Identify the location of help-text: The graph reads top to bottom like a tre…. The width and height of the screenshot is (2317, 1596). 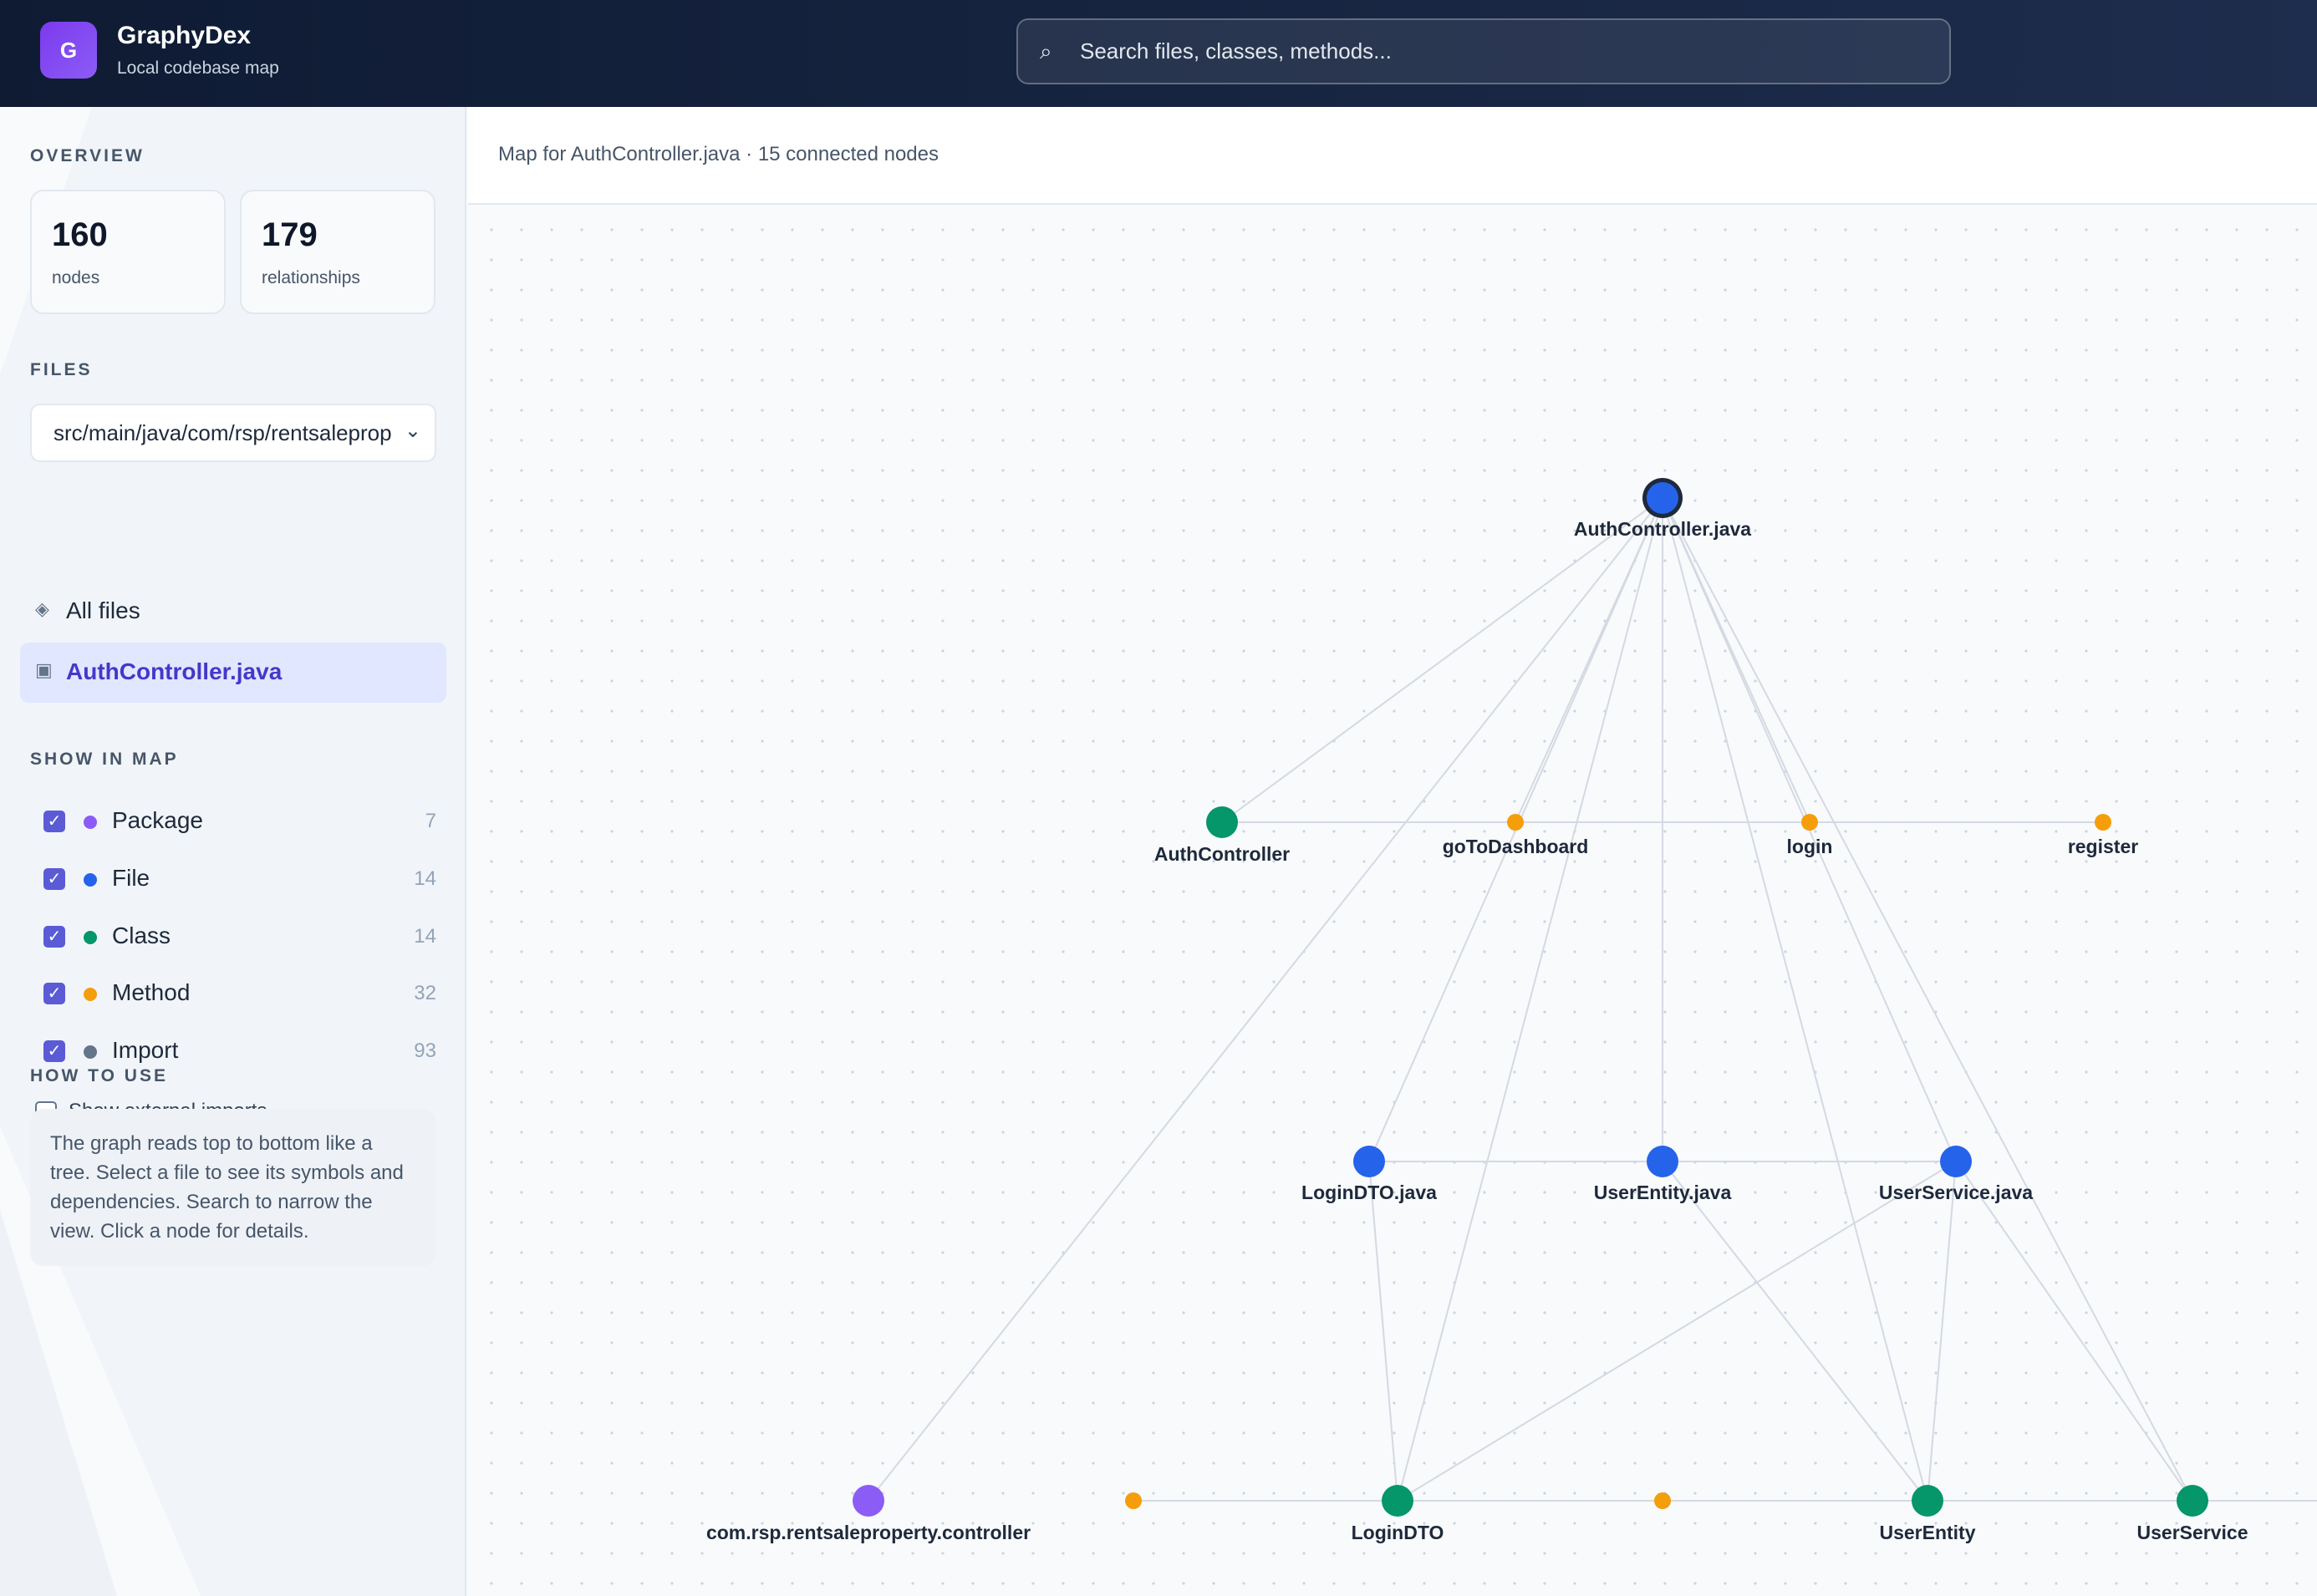
(227, 1187).